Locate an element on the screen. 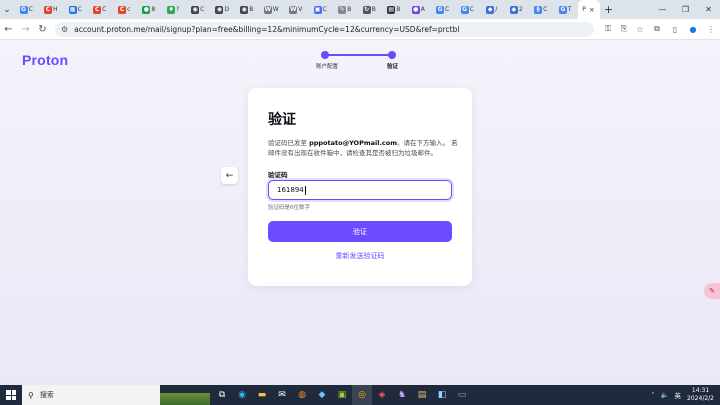  browser-tab: ▦ C is located at coordinates (75, 9).